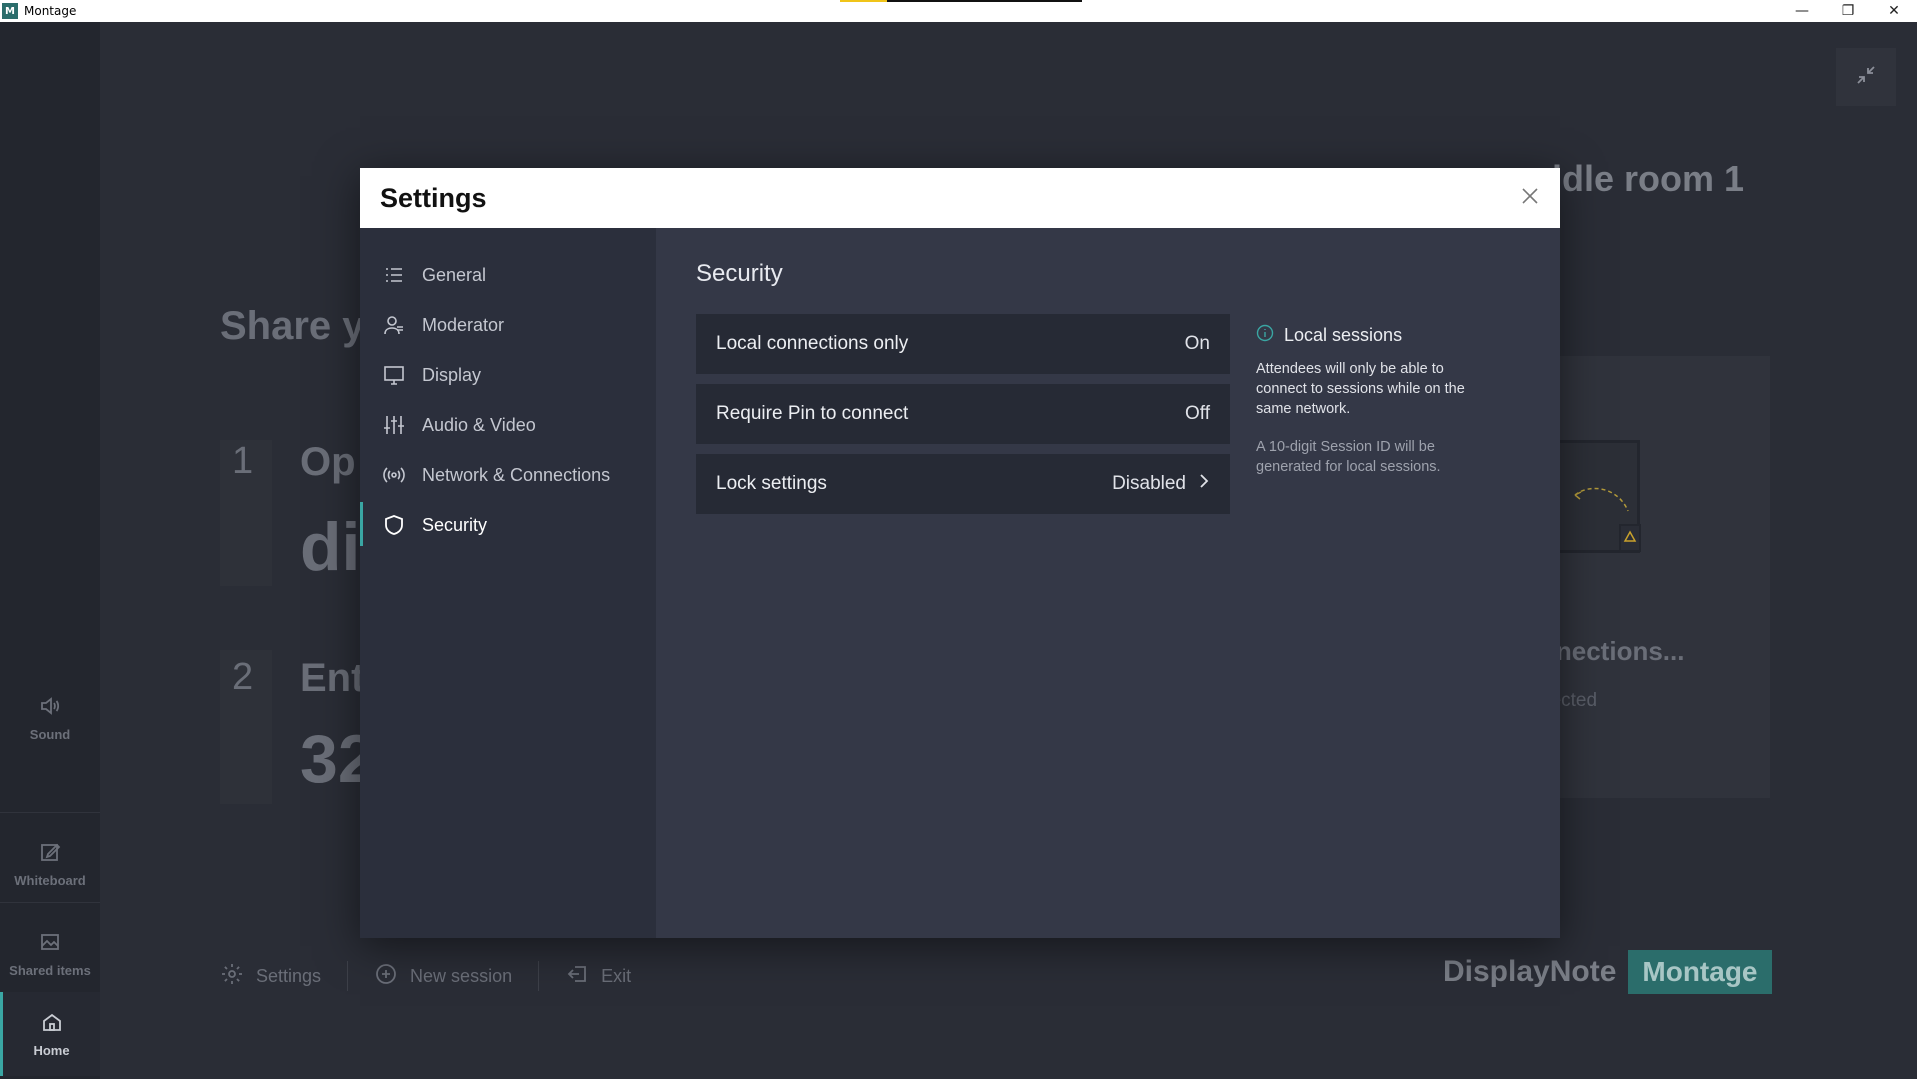 Image resolution: width=1917 pixels, height=1079 pixels. What do you see at coordinates (386, 976) in the screenshot?
I see `plus-circle-icon` at bounding box center [386, 976].